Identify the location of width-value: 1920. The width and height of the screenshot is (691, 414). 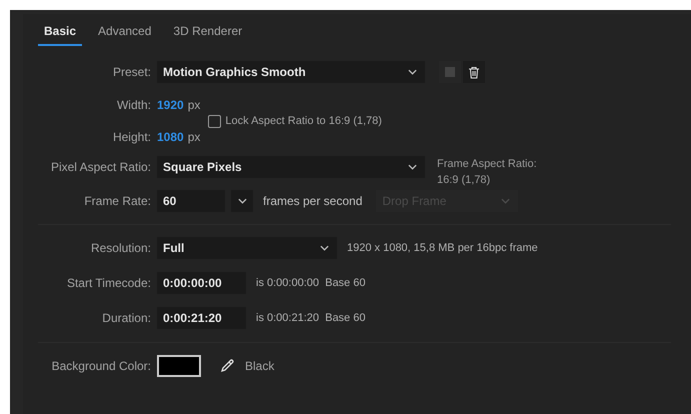
(170, 105).